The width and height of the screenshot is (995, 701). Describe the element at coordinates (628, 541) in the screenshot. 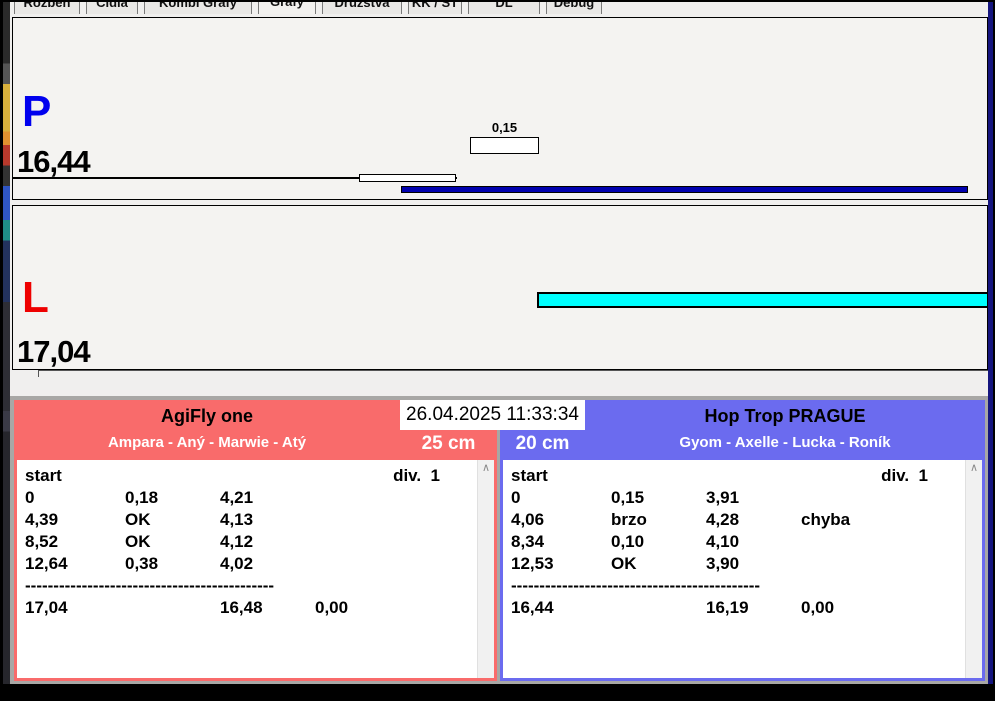

I see `cell: 0,10` at that location.